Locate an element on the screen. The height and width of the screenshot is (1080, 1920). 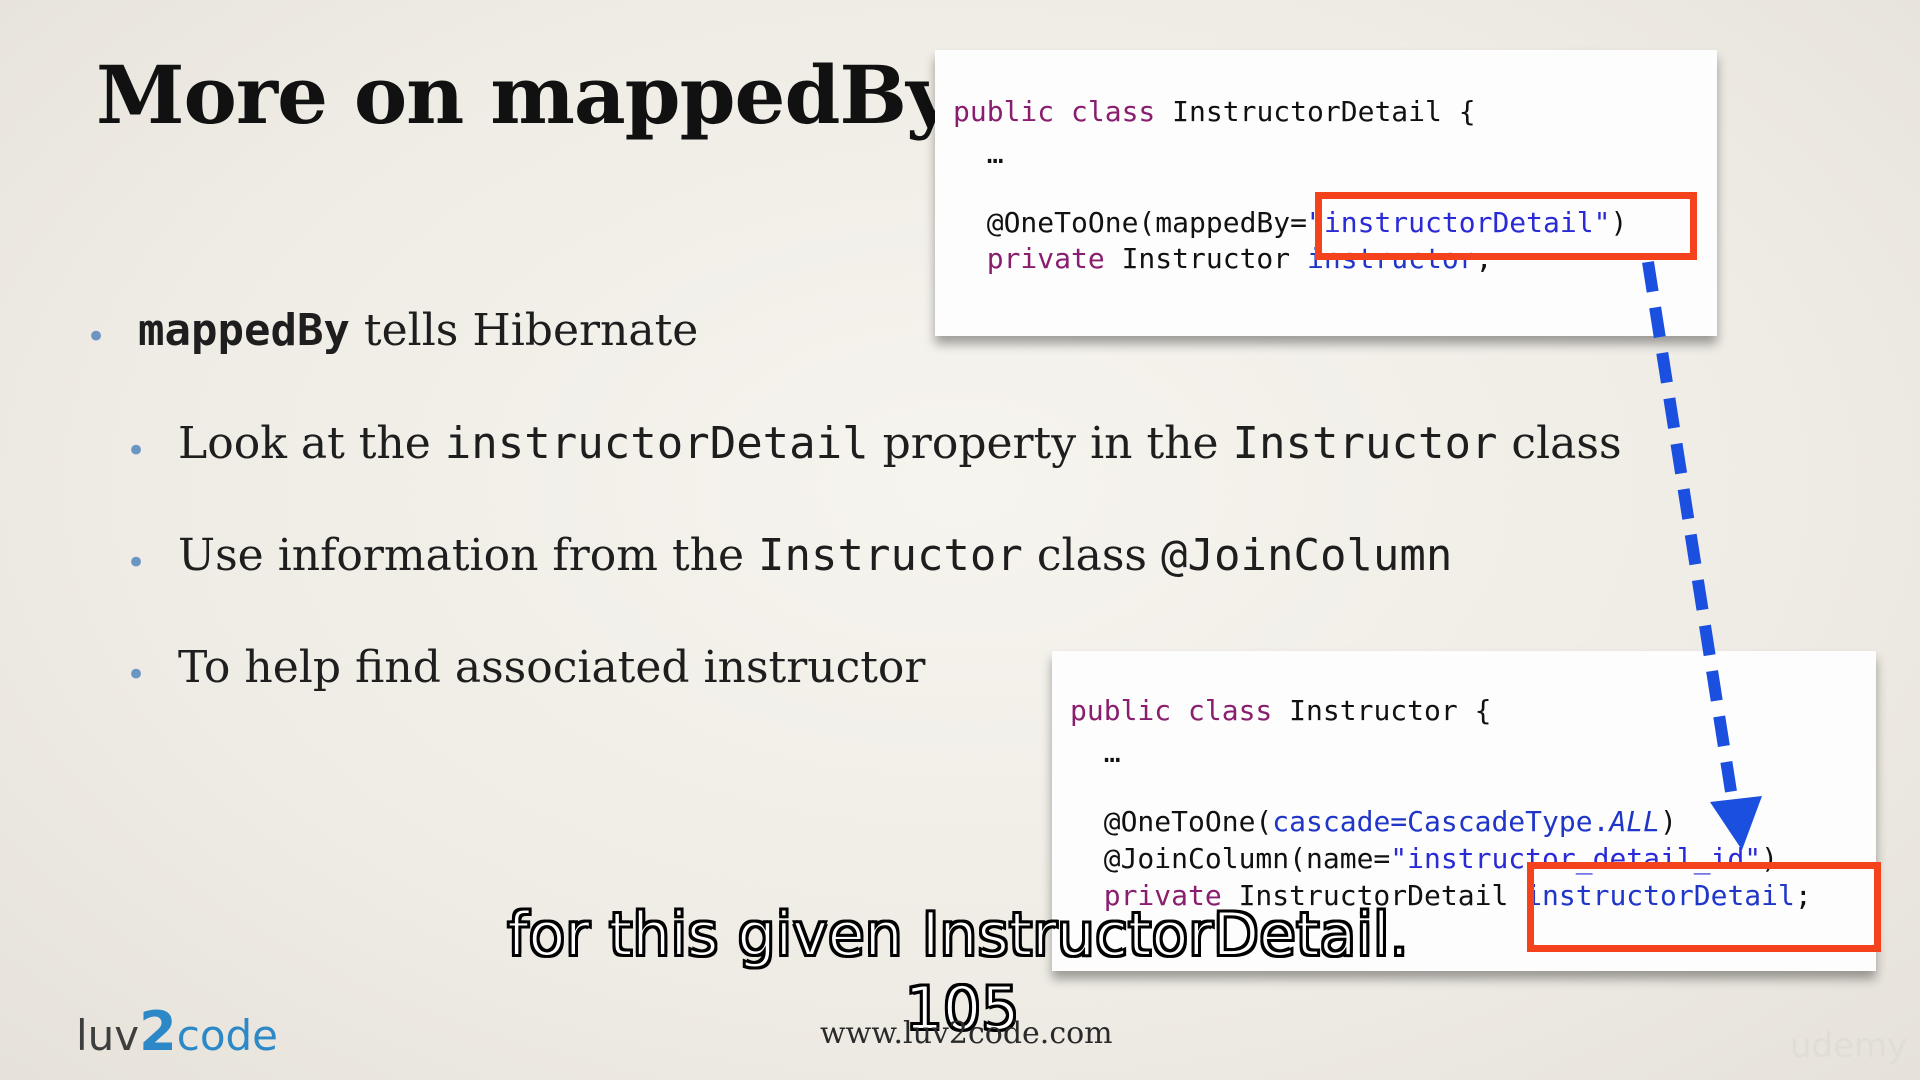
highlight-mappedby-value is located at coordinates (1506, 226).